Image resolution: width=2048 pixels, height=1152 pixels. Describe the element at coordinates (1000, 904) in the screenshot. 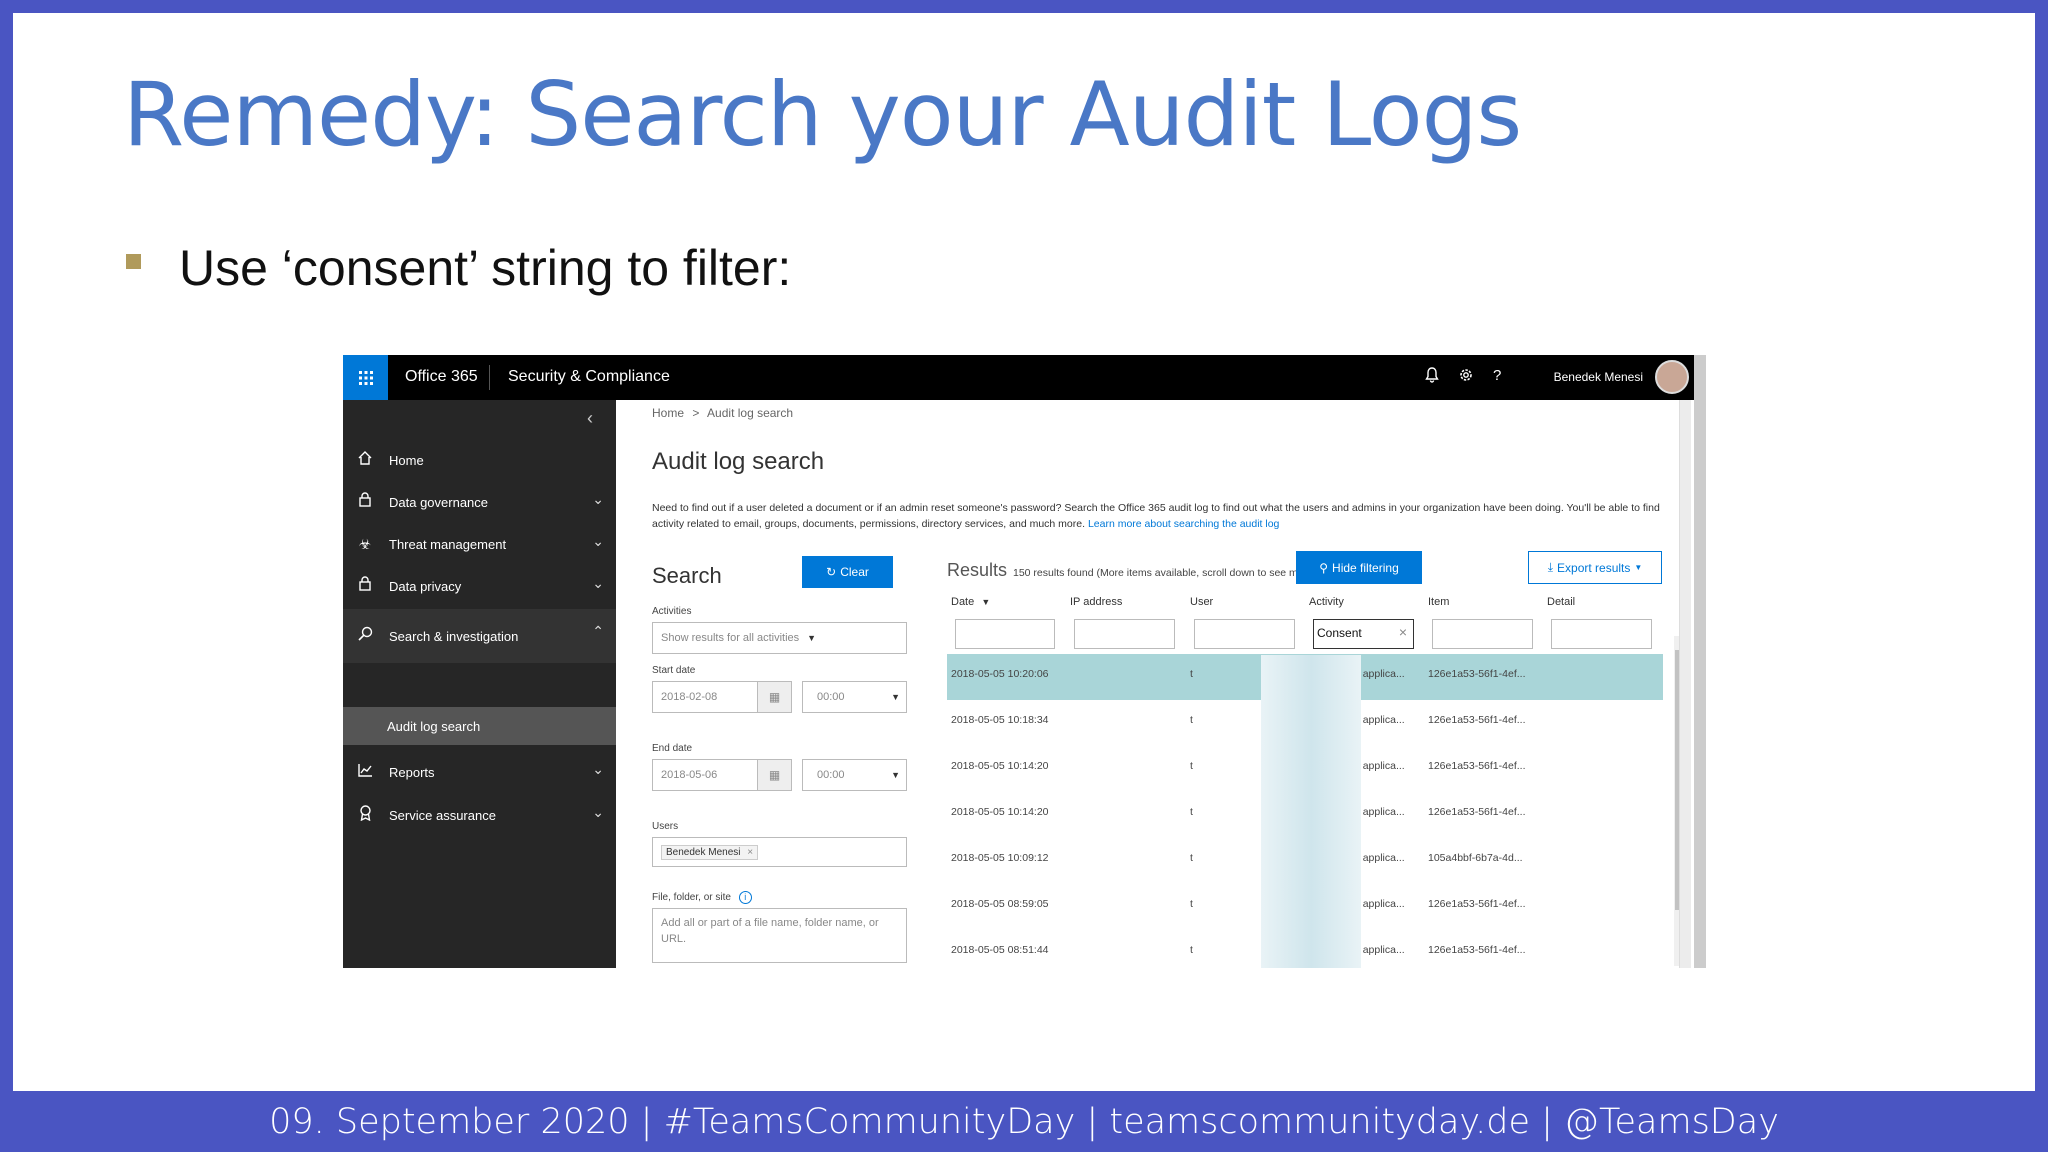

I see `cell-date: 2018-05-05 08:59:05` at that location.